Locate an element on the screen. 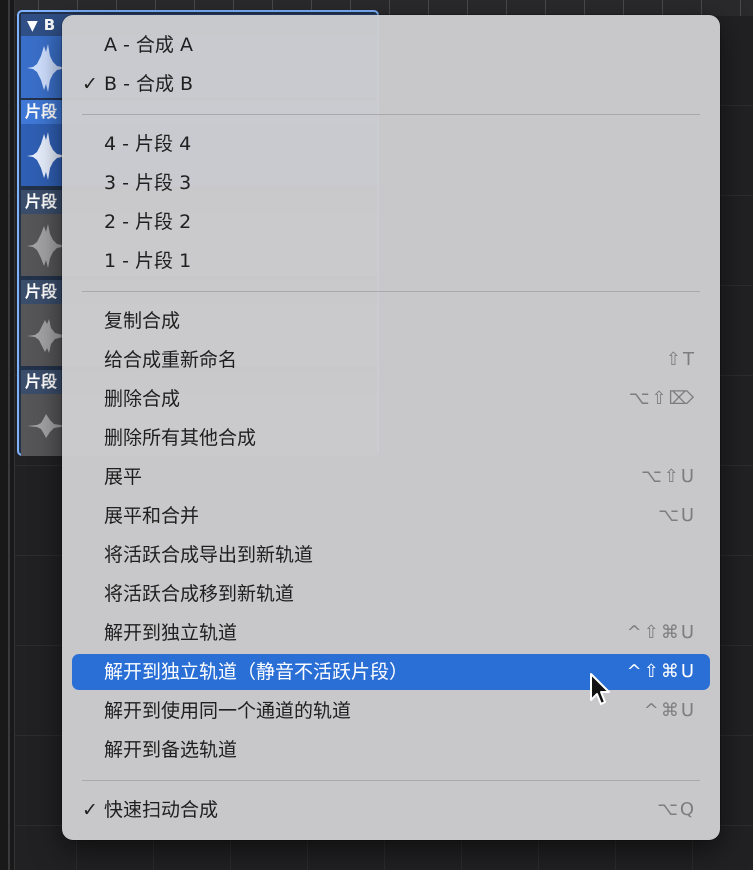 The image size is (753, 870). menu-item-export-comp-new-track: 将活跃合成导出到新轨道 is located at coordinates (391, 555).